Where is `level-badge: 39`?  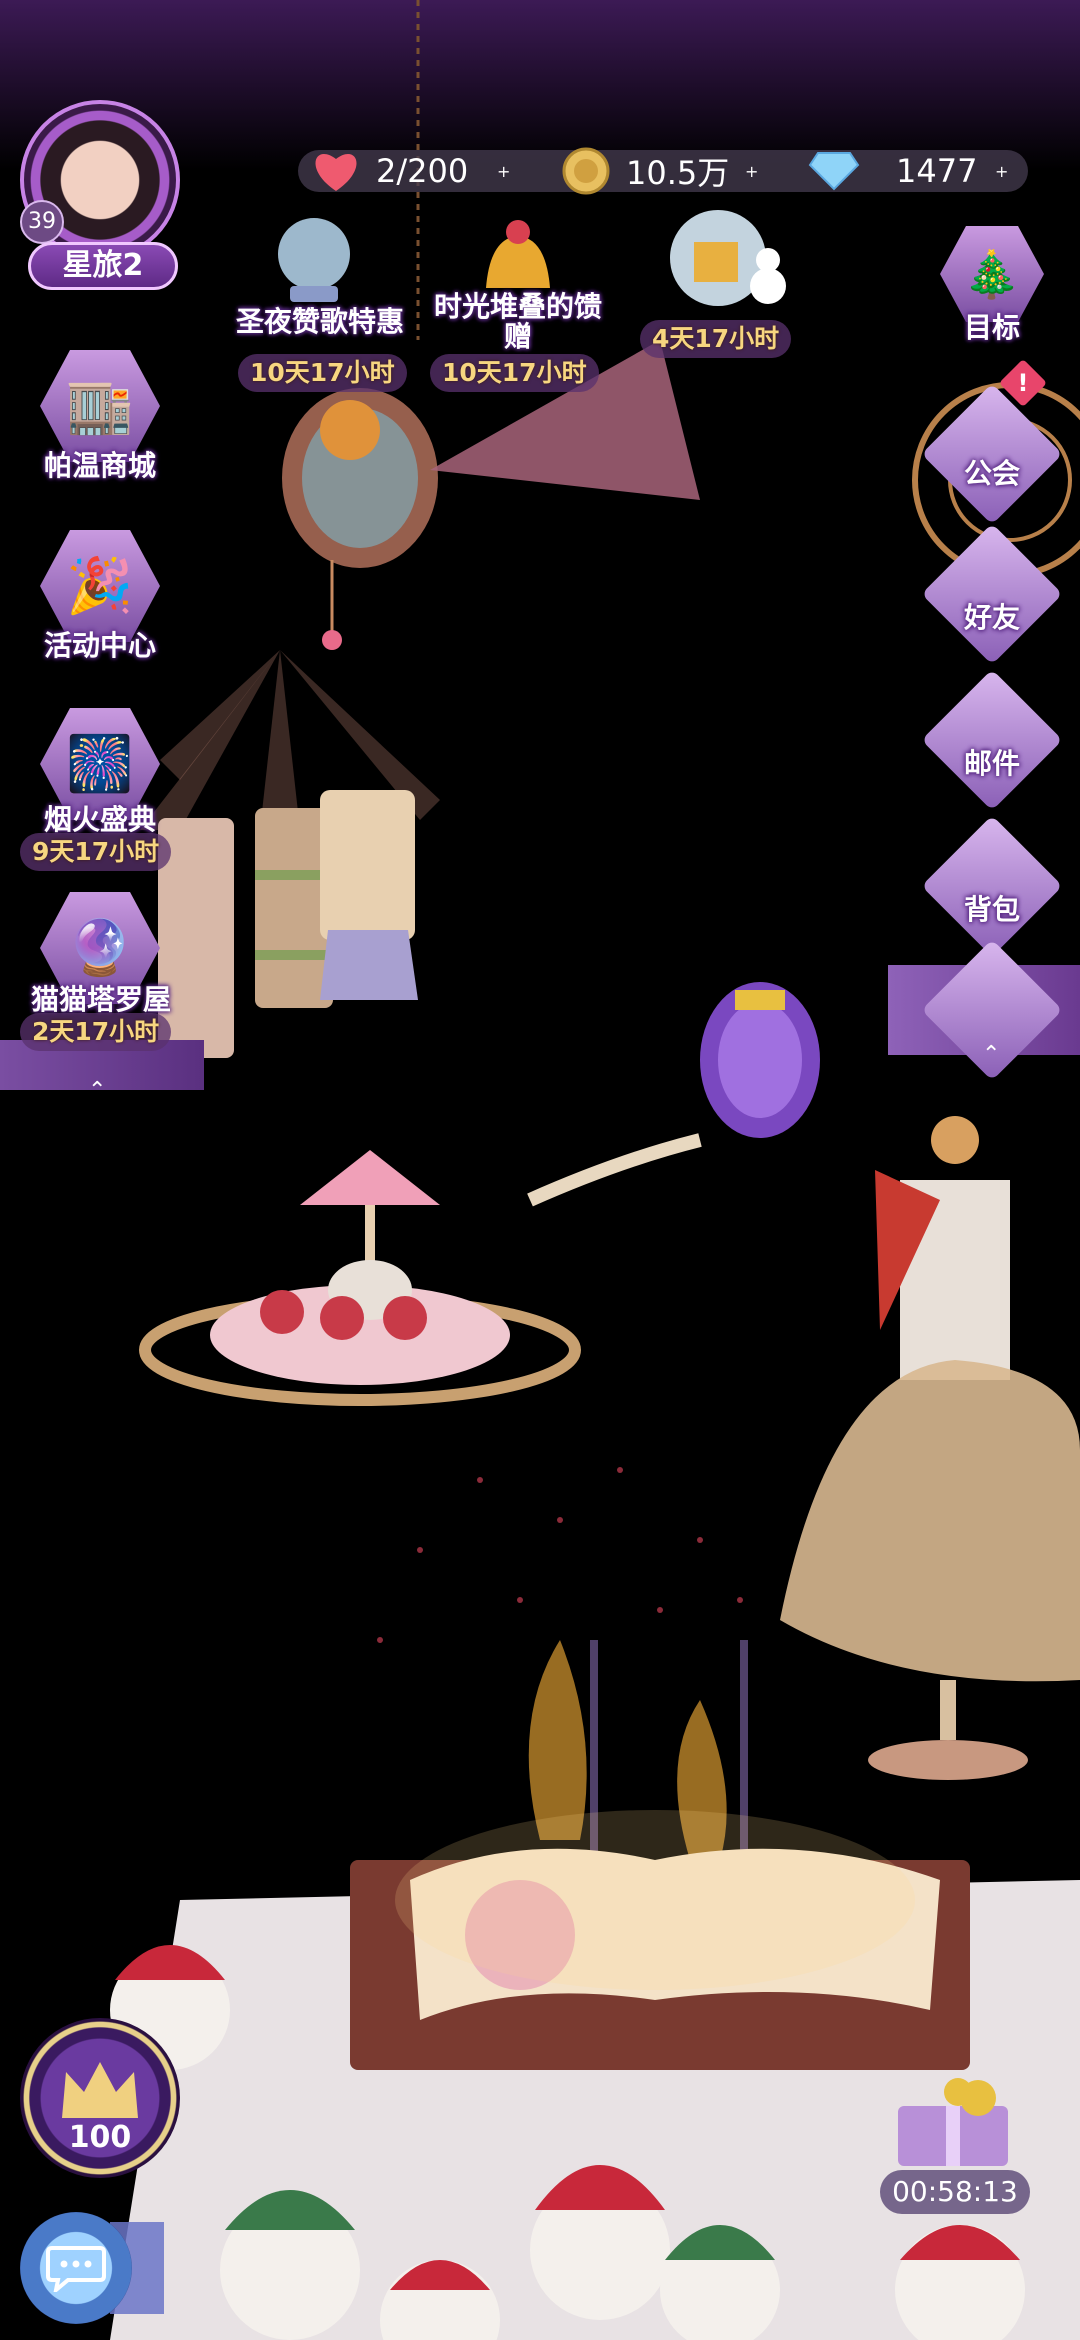 level-badge: 39 is located at coordinates (42, 222).